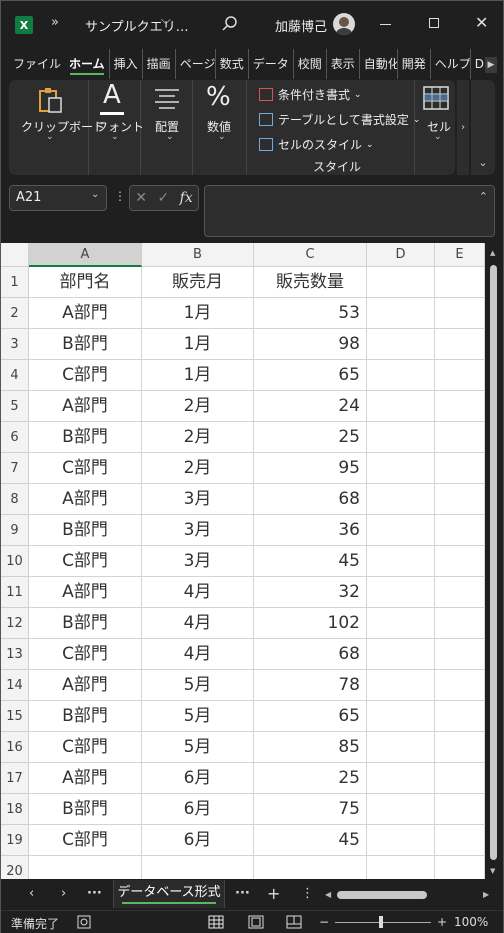 The width and height of the screenshot is (504, 933). What do you see at coordinates (381, 922) in the screenshot?
I see `zoom-slider-thumb` at bounding box center [381, 922].